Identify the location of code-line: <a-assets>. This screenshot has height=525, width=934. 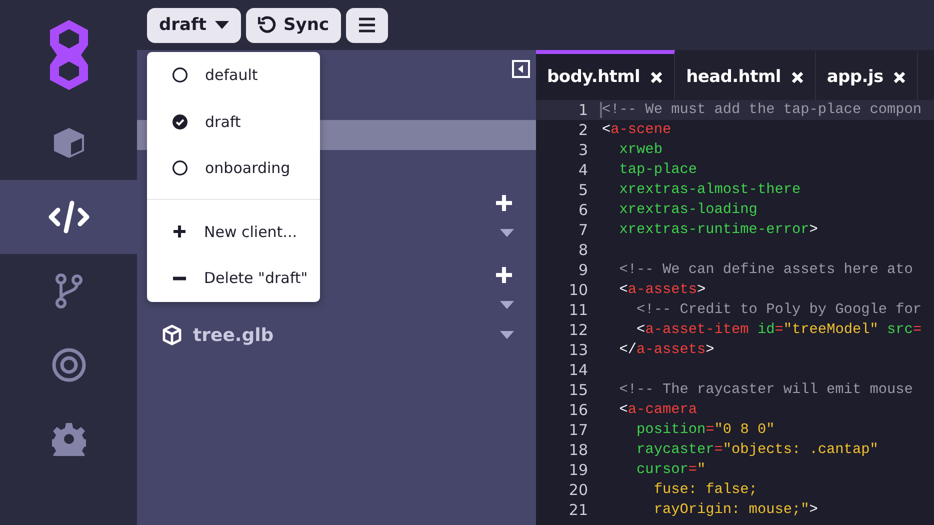
(662, 290).